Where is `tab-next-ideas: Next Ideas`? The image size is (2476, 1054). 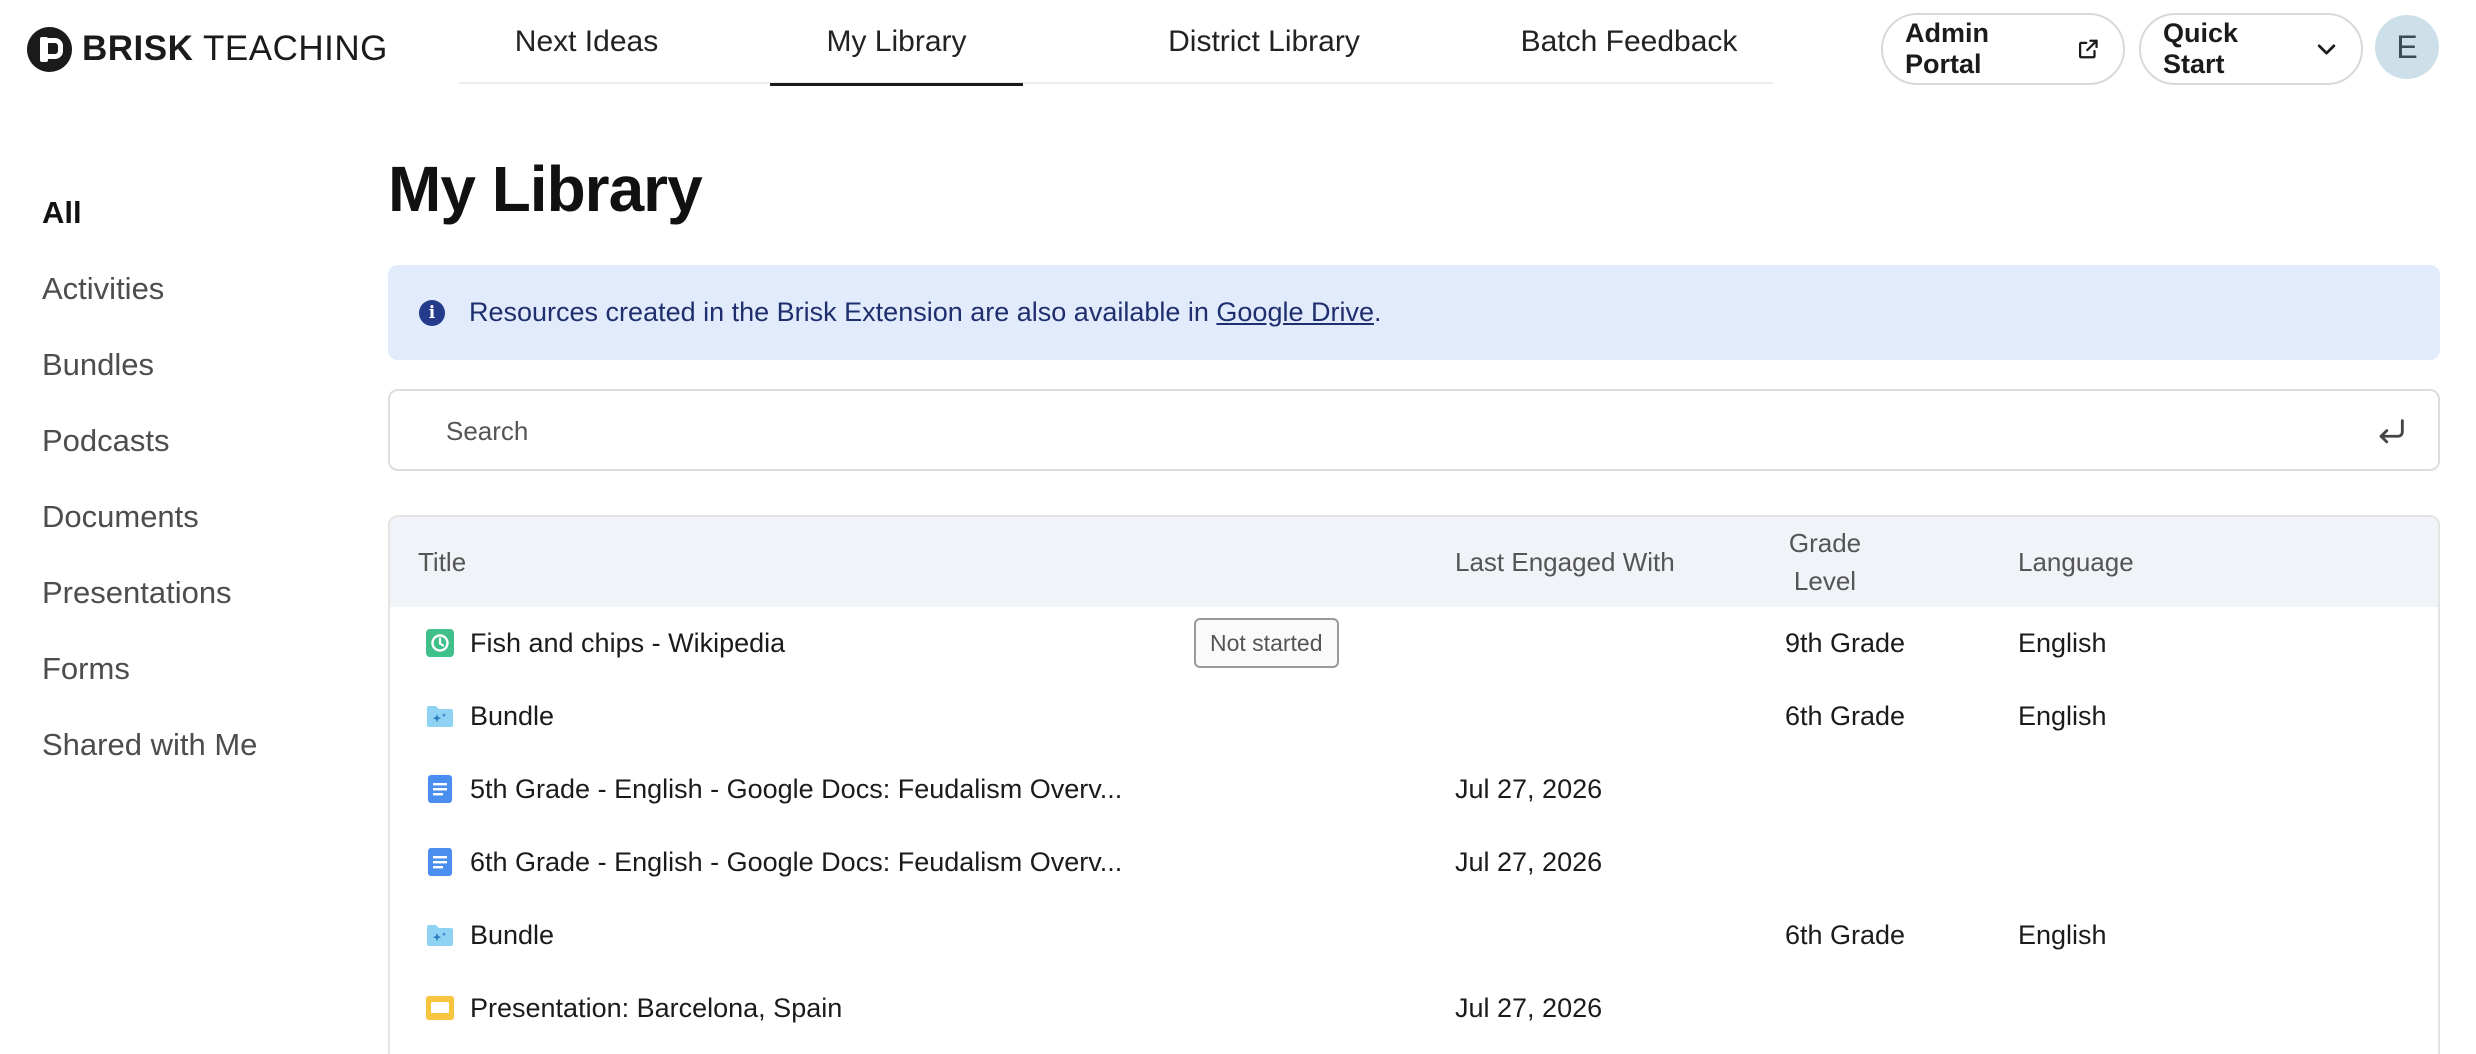 tab-next-ideas: Next Ideas is located at coordinates (586, 42).